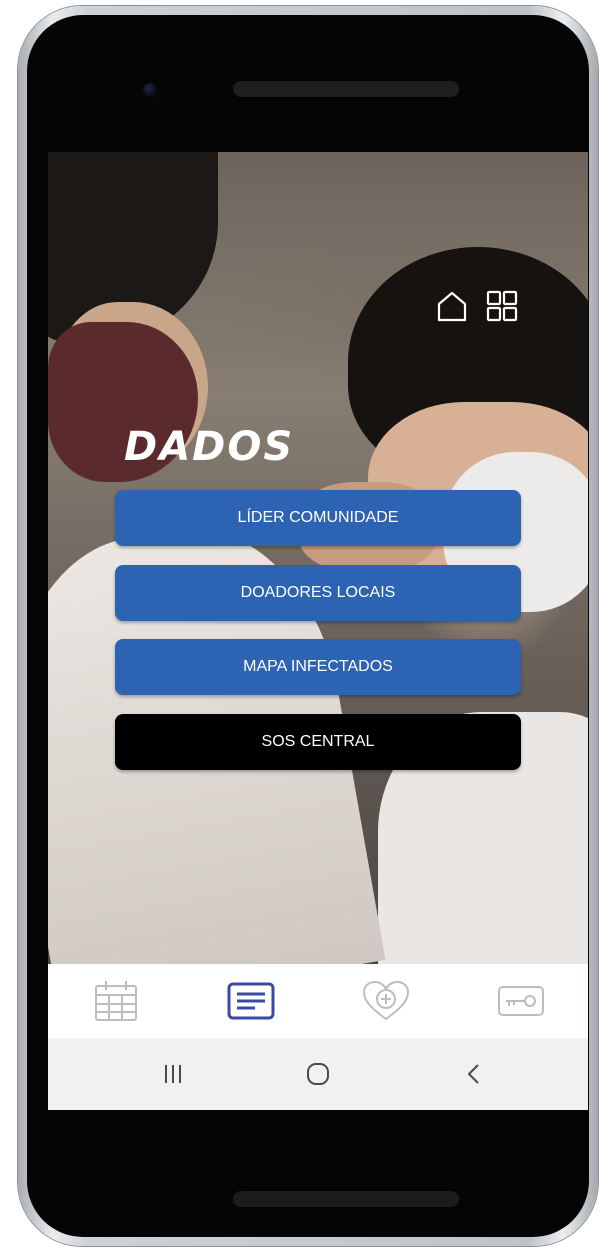  I want to click on top-icon-bar, so click(477, 306).